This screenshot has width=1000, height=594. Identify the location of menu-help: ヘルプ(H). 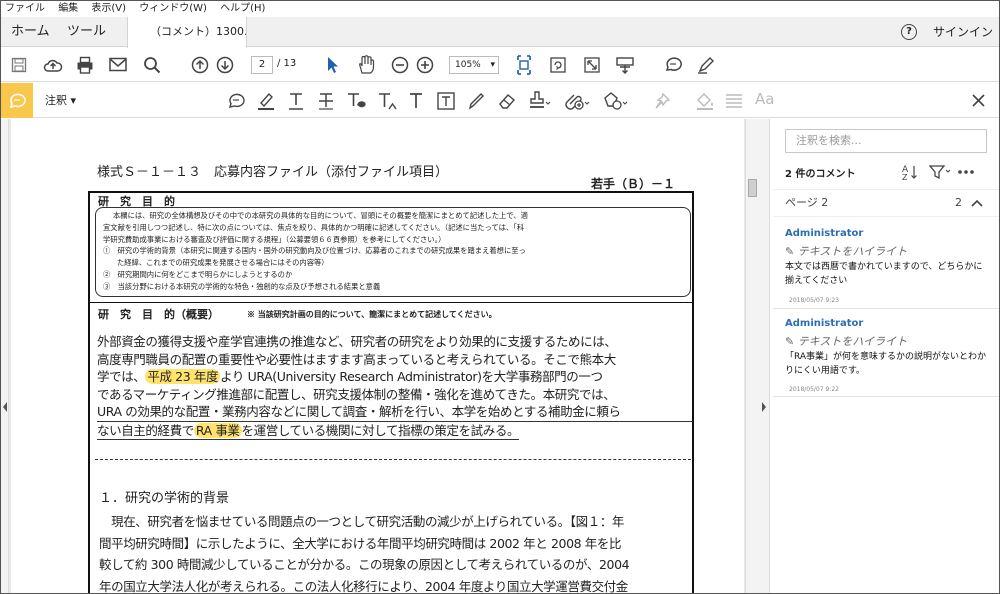
(242, 8).